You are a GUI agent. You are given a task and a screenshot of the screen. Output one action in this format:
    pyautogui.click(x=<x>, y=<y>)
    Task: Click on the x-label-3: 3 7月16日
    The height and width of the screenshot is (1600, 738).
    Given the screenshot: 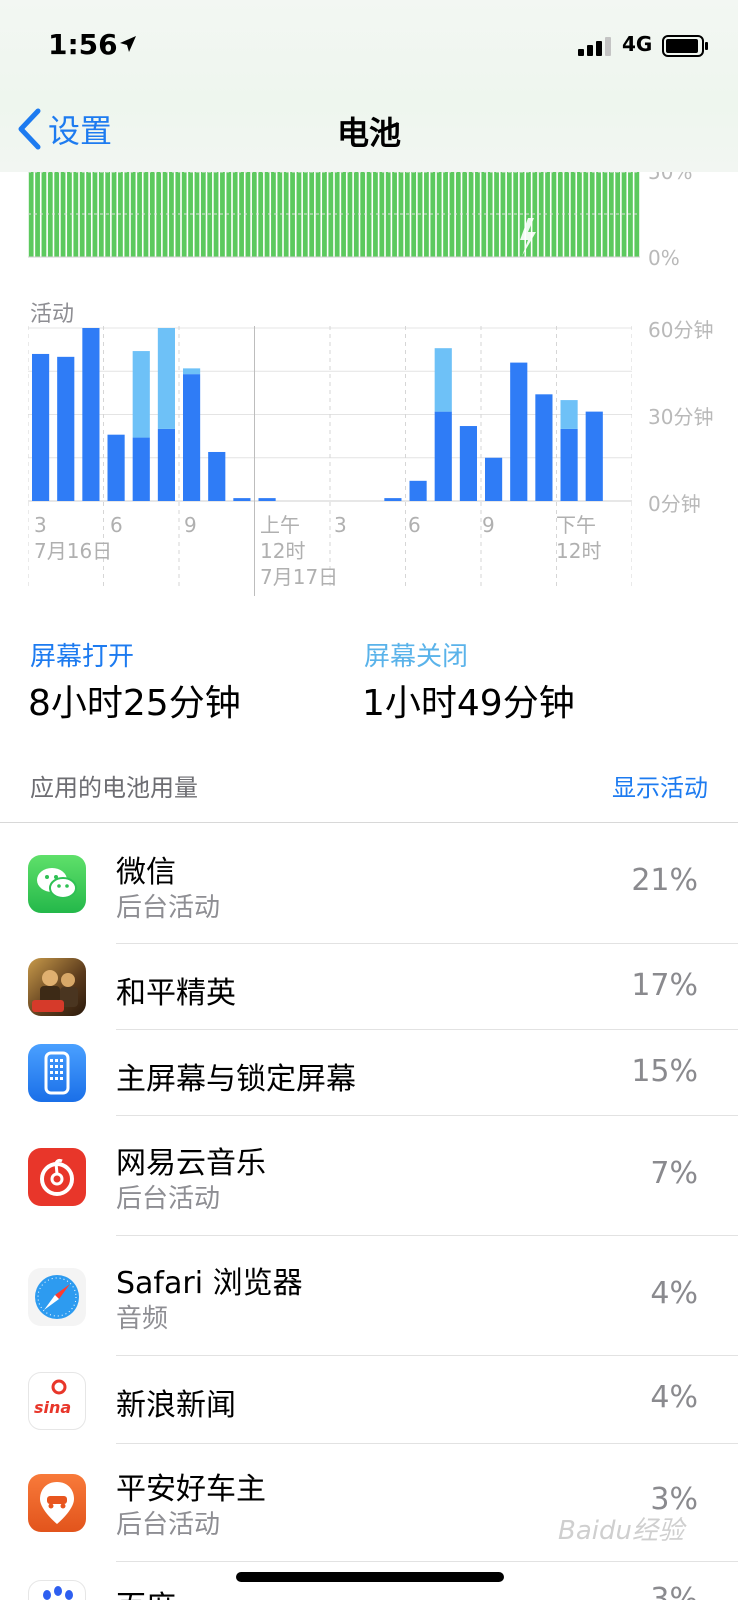 What is the action you would take?
    pyautogui.click(x=73, y=538)
    